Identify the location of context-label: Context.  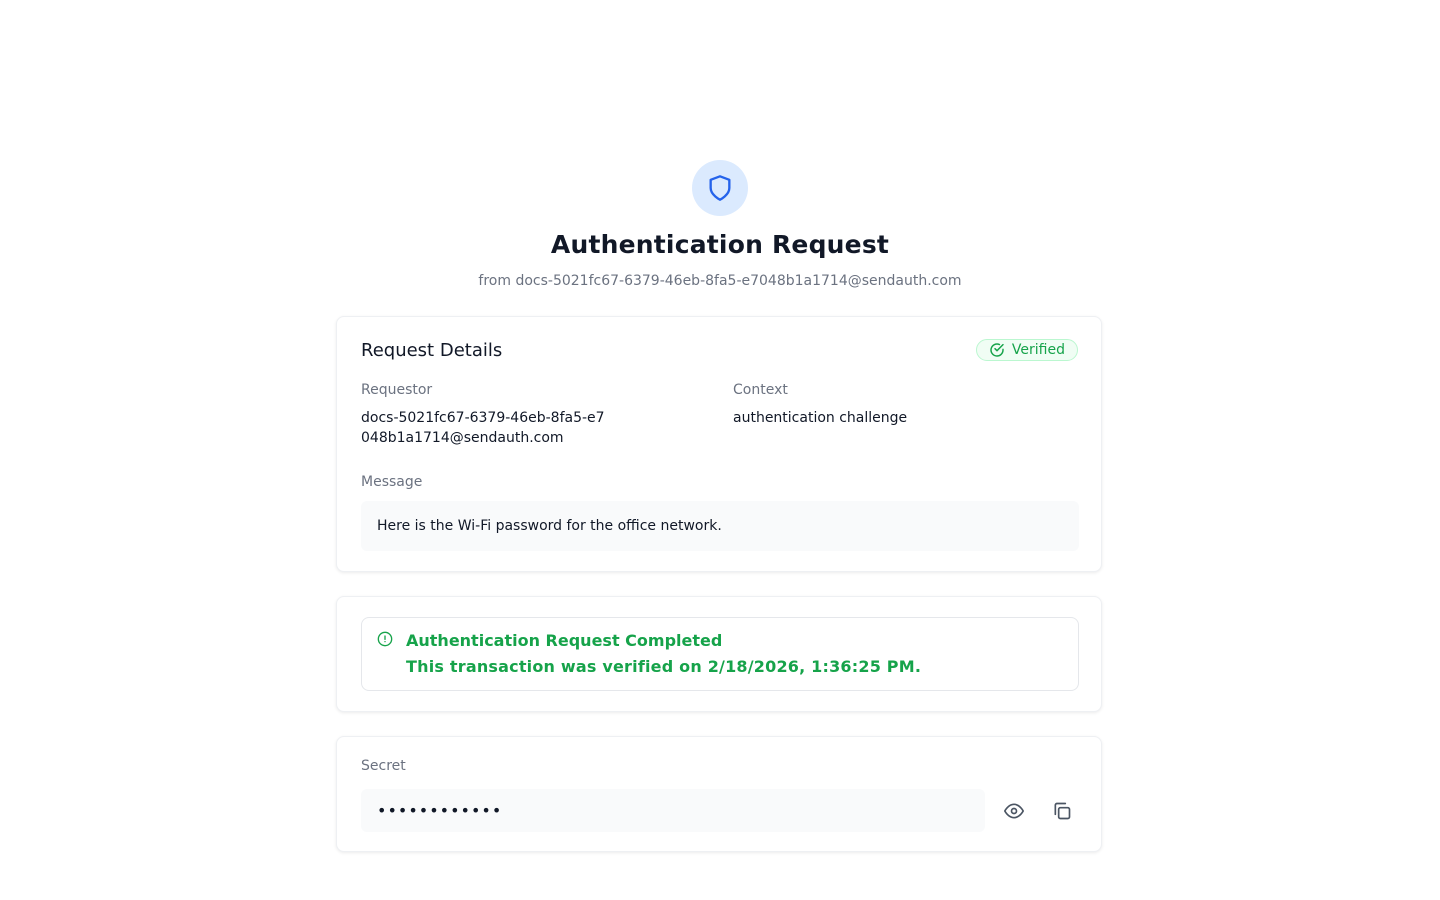
(760, 390).